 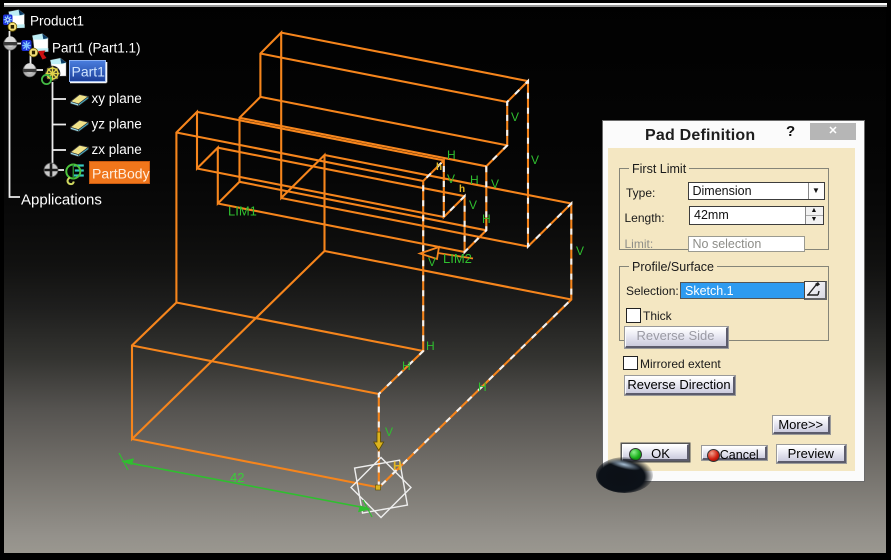 What do you see at coordinates (61, 200) in the screenshot?
I see `svg-text: Applications` at bounding box center [61, 200].